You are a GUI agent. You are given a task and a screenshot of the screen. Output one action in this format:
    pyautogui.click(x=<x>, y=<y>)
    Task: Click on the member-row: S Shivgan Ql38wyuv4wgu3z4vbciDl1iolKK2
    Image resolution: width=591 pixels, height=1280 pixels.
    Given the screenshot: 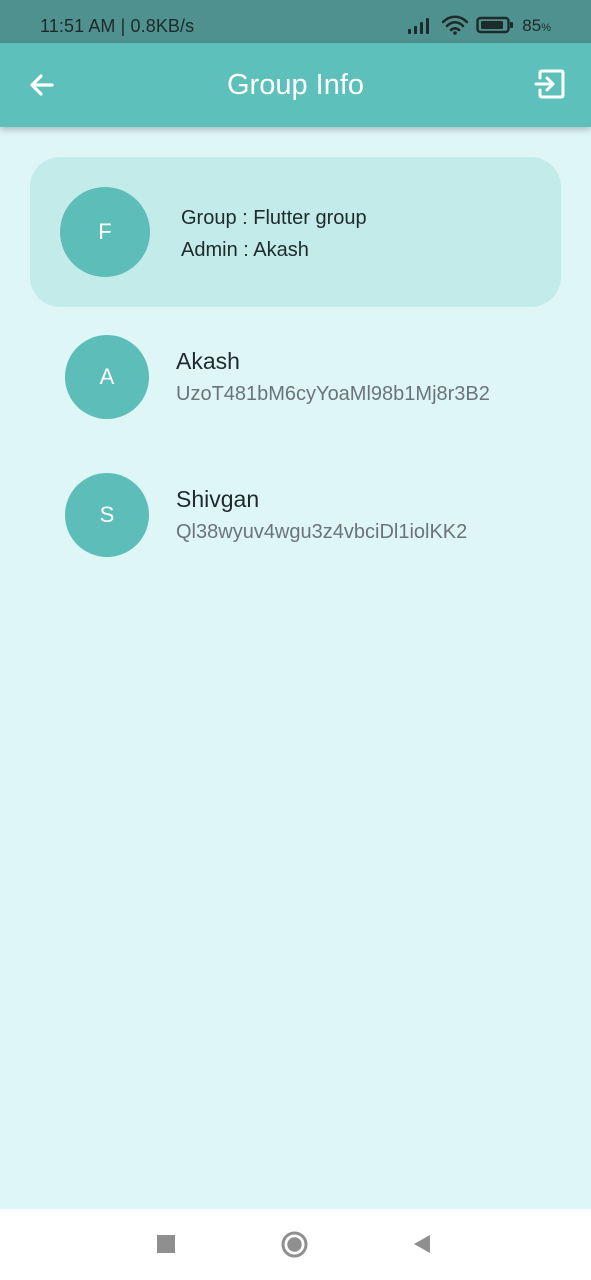 What is the action you would take?
    pyautogui.click(x=295, y=516)
    